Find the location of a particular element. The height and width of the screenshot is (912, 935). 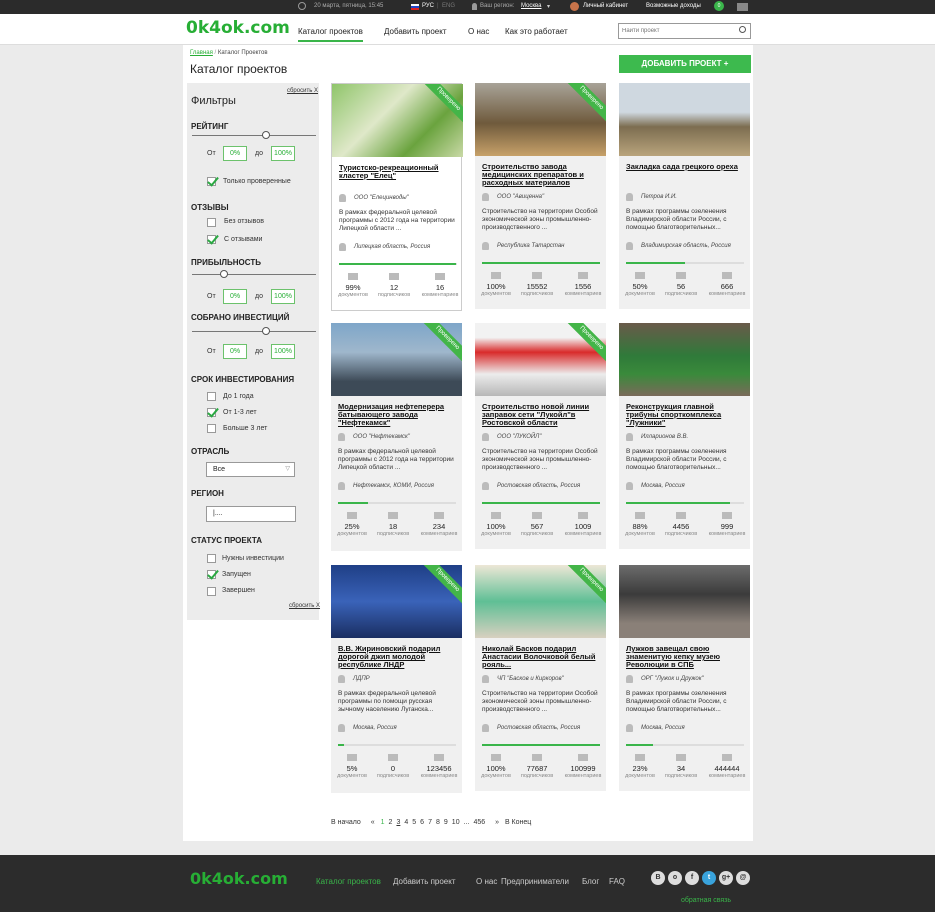

term-3y-checkbox is located at coordinates (211, 428).